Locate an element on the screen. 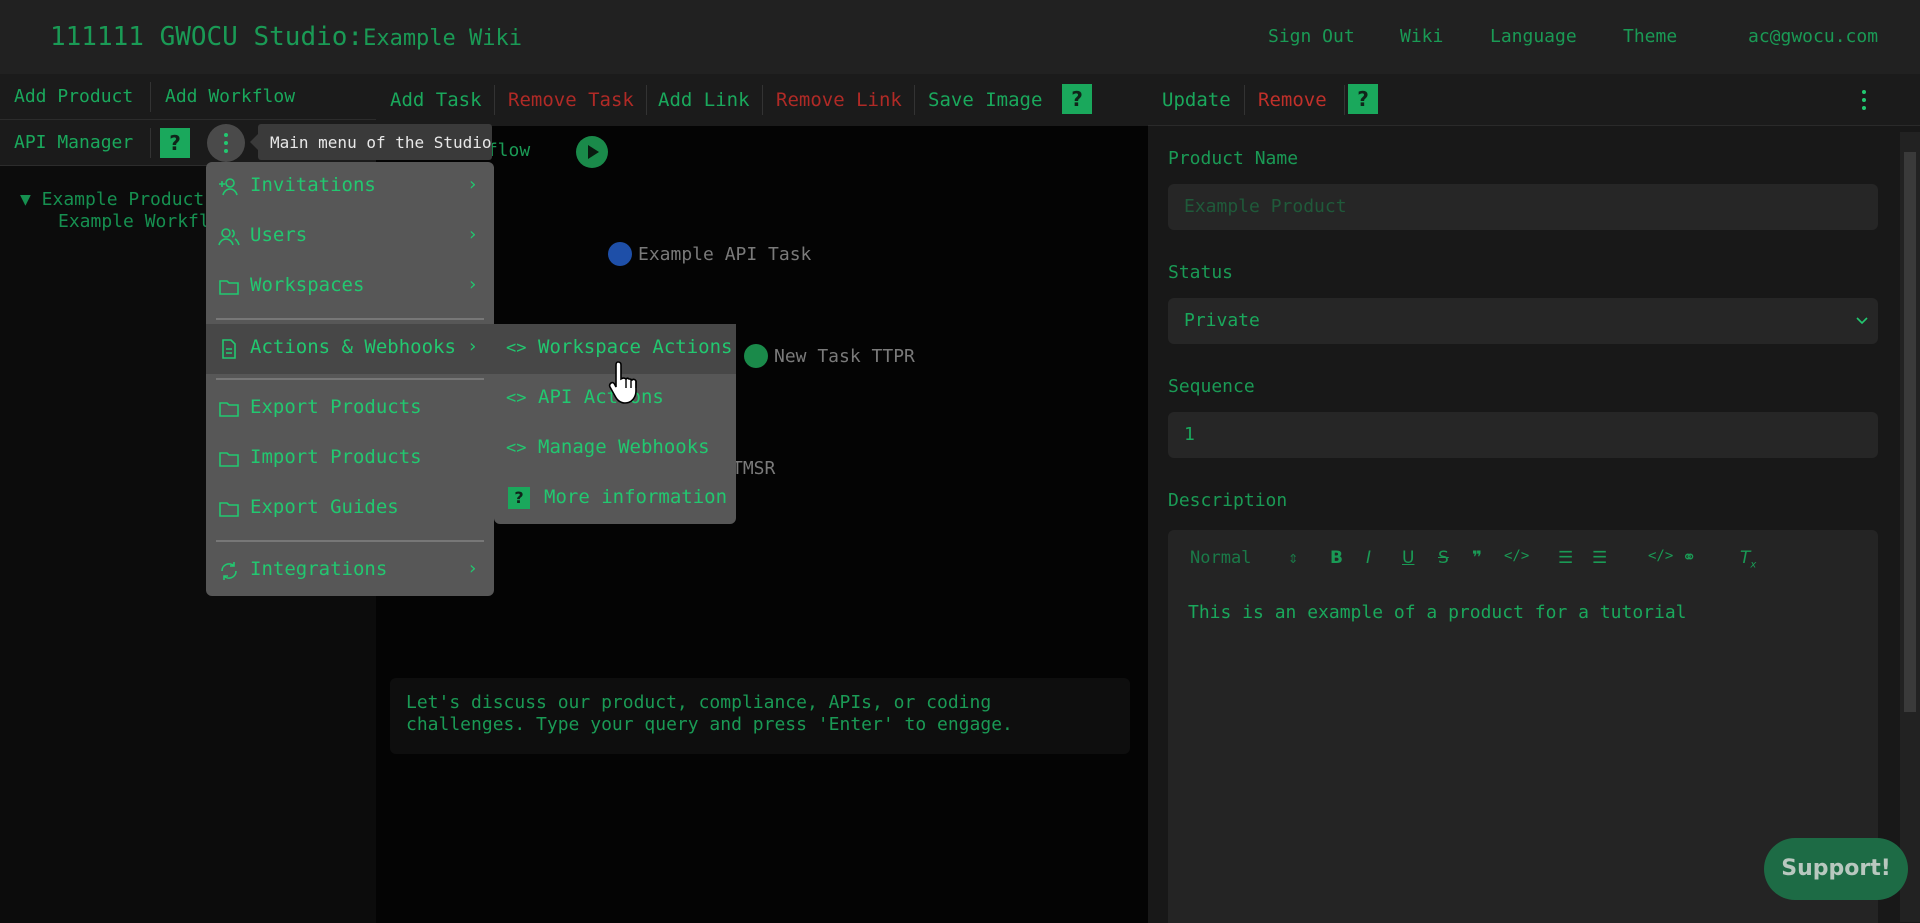 Image resolution: width=1920 pixels, height=923 pixels. hand-cursor-icon is located at coordinates (622, 382).